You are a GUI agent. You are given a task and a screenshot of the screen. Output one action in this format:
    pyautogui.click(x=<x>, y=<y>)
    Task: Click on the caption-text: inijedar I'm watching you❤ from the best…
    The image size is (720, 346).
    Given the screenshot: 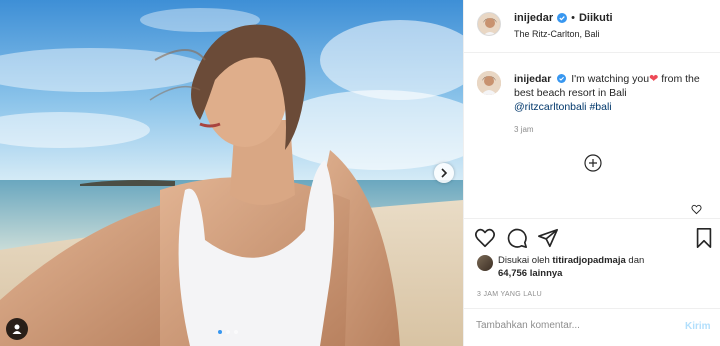 What is the action you would take?
    pyautogui.click(x=614, y=93)
    